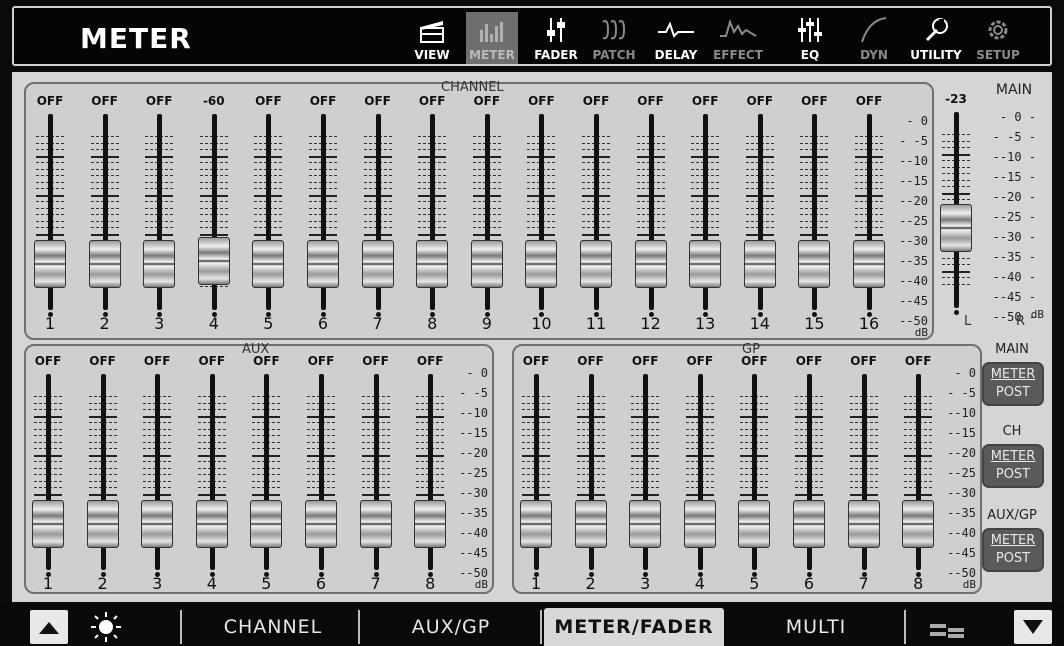  Describe the element at coordinates (936, 38) in the screenshot. I see `nav-utility-button: UTILITY` at that location.